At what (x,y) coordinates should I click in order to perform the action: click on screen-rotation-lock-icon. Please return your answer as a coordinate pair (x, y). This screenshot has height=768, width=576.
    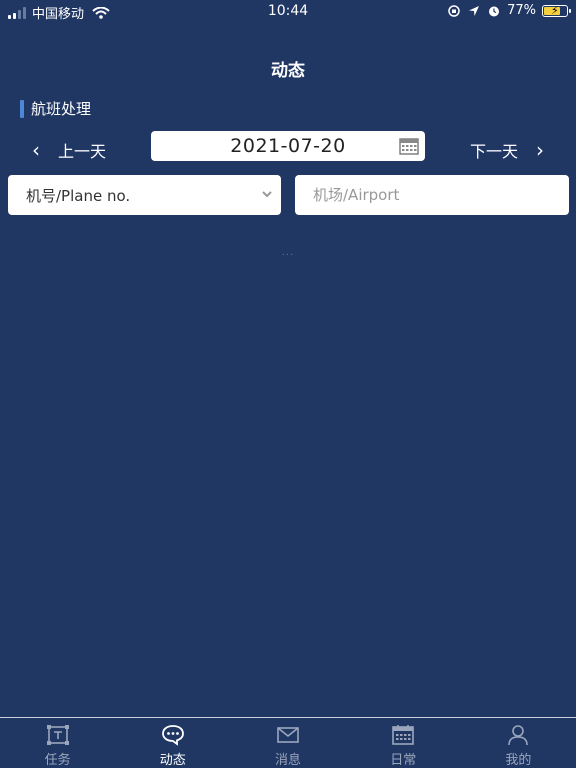
    Looking at the image, I should click on (454, 10).